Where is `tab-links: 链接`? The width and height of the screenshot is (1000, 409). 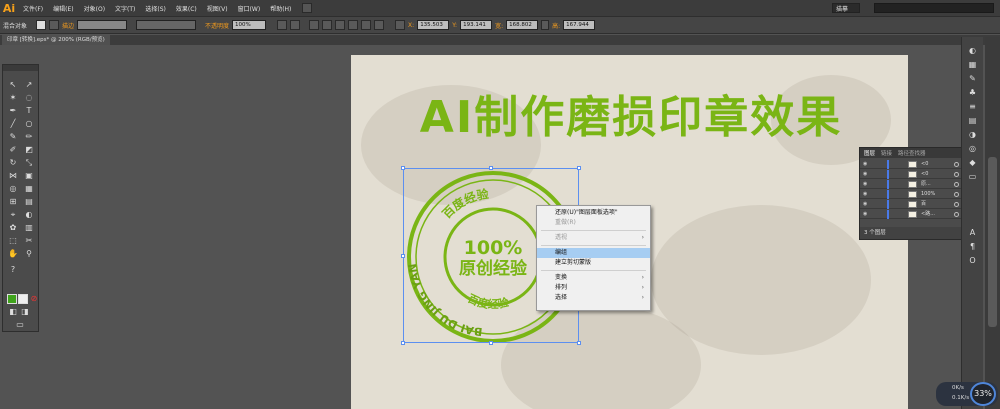
tab-links: 链接 is located at coordinates (886, 153).